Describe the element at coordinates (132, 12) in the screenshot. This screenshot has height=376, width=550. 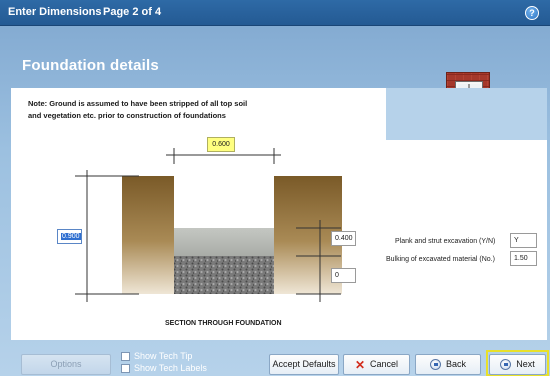
I see `page-indicator: Page 2 of 4` at that location.